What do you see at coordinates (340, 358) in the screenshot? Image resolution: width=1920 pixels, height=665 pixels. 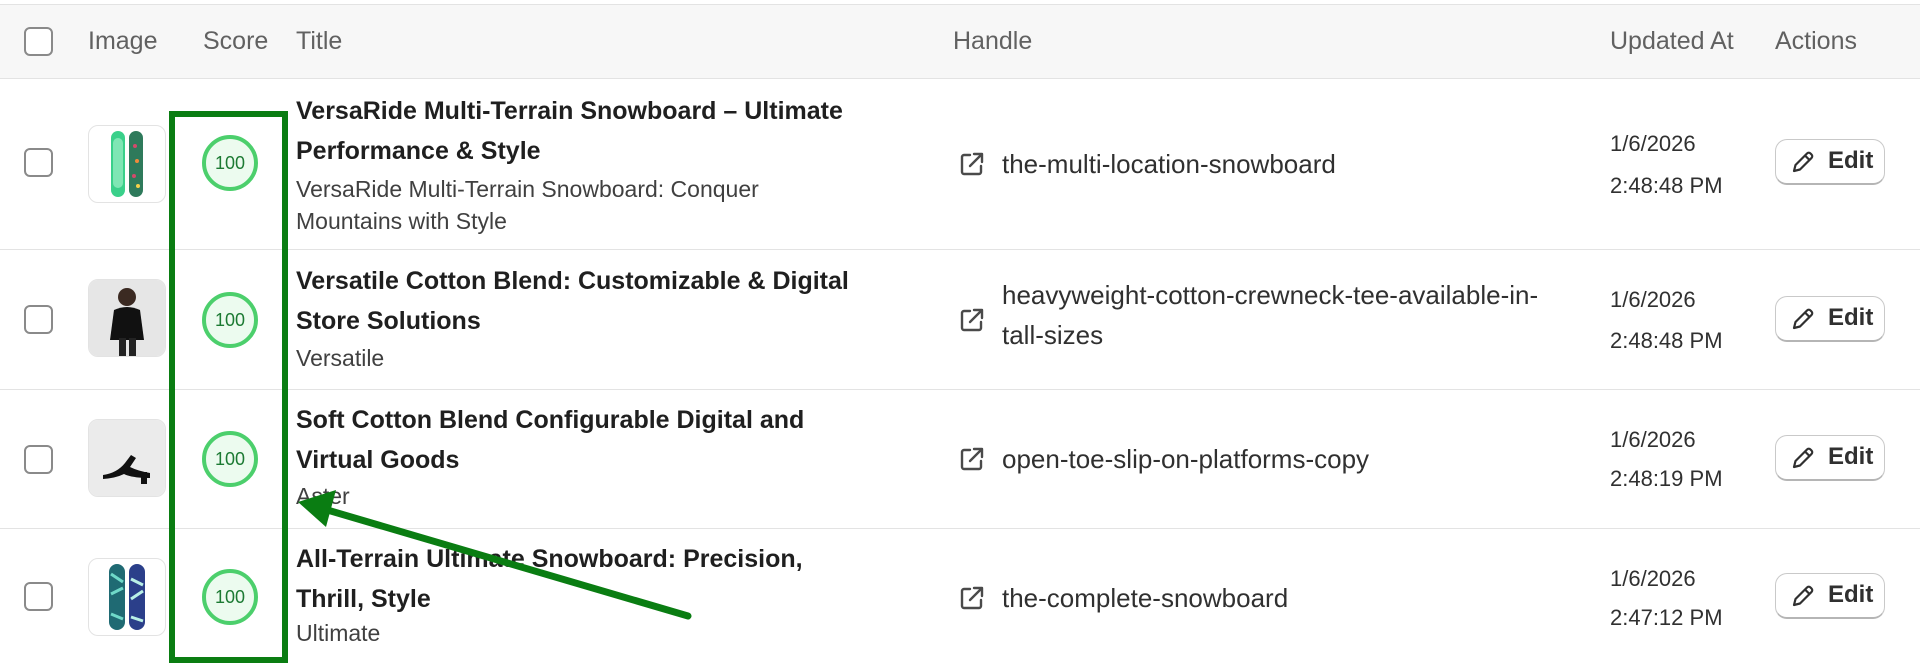 I see `product-subtitle: Versatile` at bounding box center [340, 358].